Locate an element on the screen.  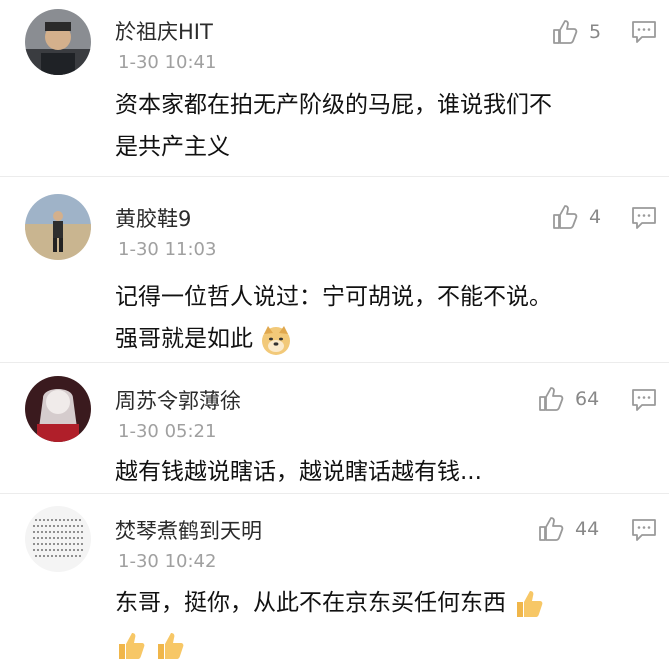
comment-time: 1-30 10:41 is located at coordinates (167, 62).